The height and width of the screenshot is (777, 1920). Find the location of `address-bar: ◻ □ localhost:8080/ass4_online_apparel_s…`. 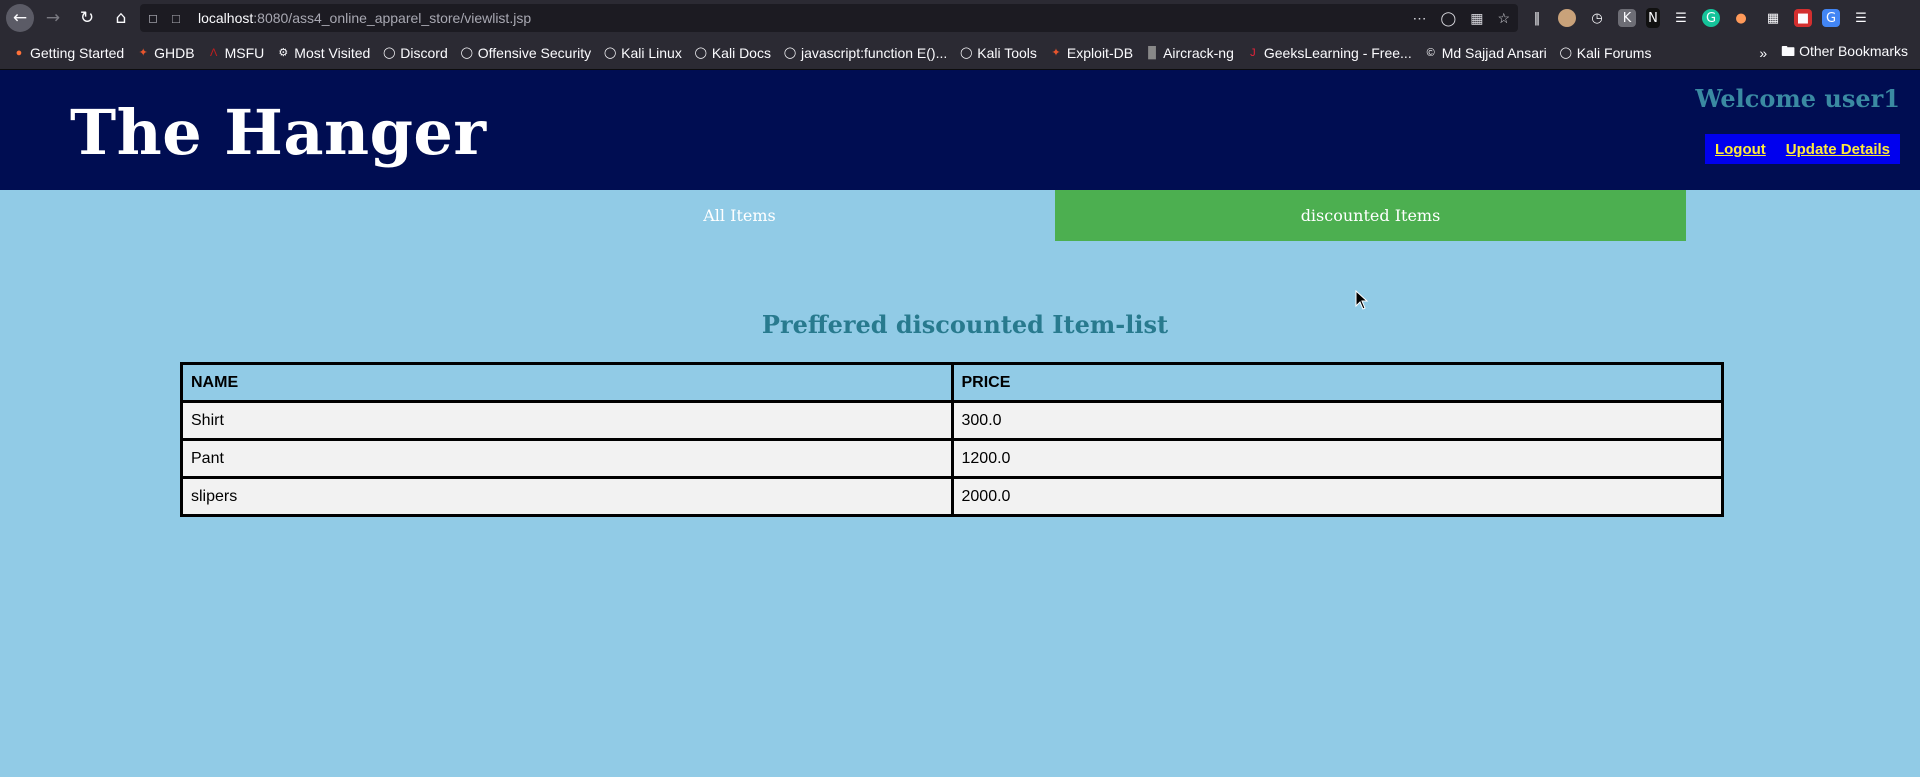

address-bar: ◻ □ localhost:8080/ass4_online_apparel_s… is located at coordinates (829, 18).